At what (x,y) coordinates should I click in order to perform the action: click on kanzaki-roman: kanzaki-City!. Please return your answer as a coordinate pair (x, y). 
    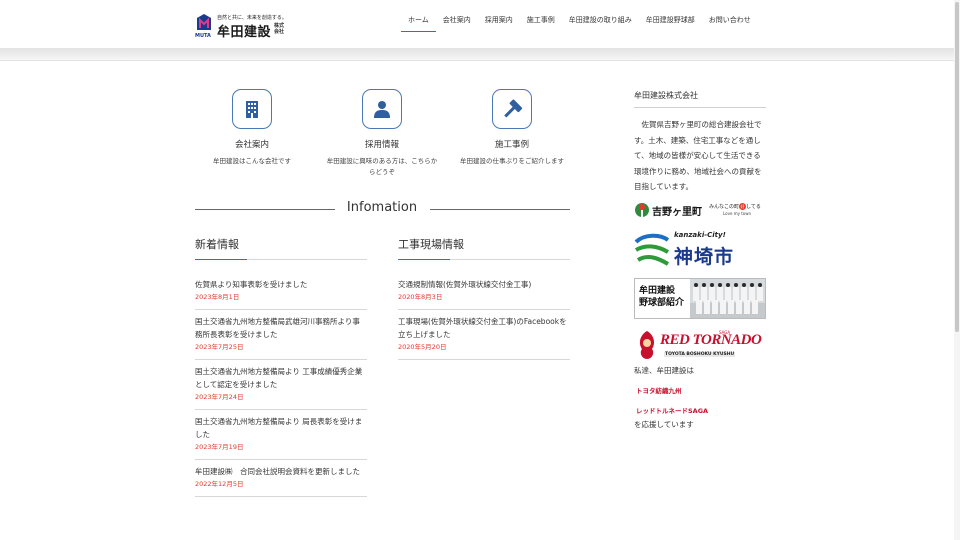
    Looking at the image, I should click on (700, 235).